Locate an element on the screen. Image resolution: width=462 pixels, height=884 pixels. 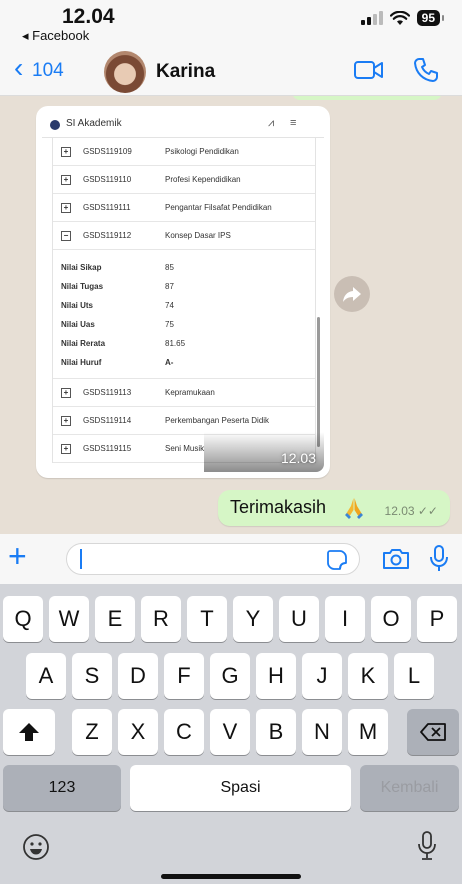
grade-value: A- is located at coordinates (169, 362).